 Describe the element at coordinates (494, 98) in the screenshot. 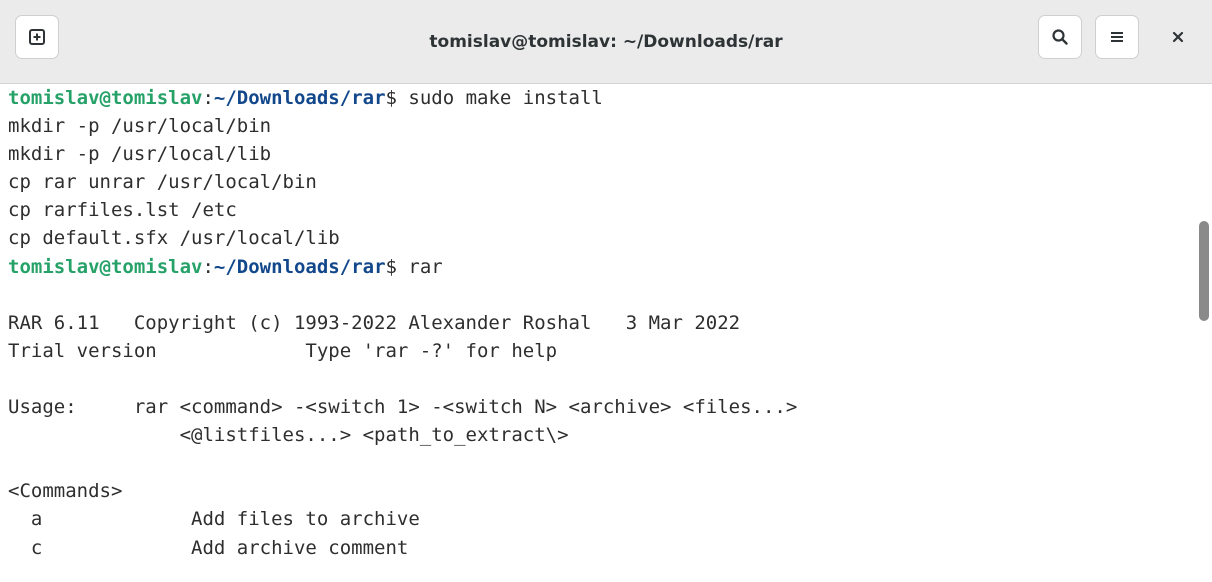

I see `prompt-command: $ sudo make install` at that location.